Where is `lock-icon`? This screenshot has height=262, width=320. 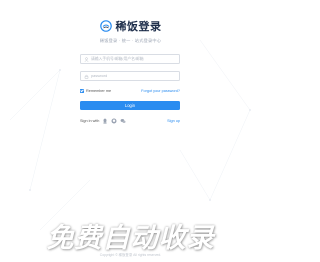 lock-icon is located at coordinates (86, 76).